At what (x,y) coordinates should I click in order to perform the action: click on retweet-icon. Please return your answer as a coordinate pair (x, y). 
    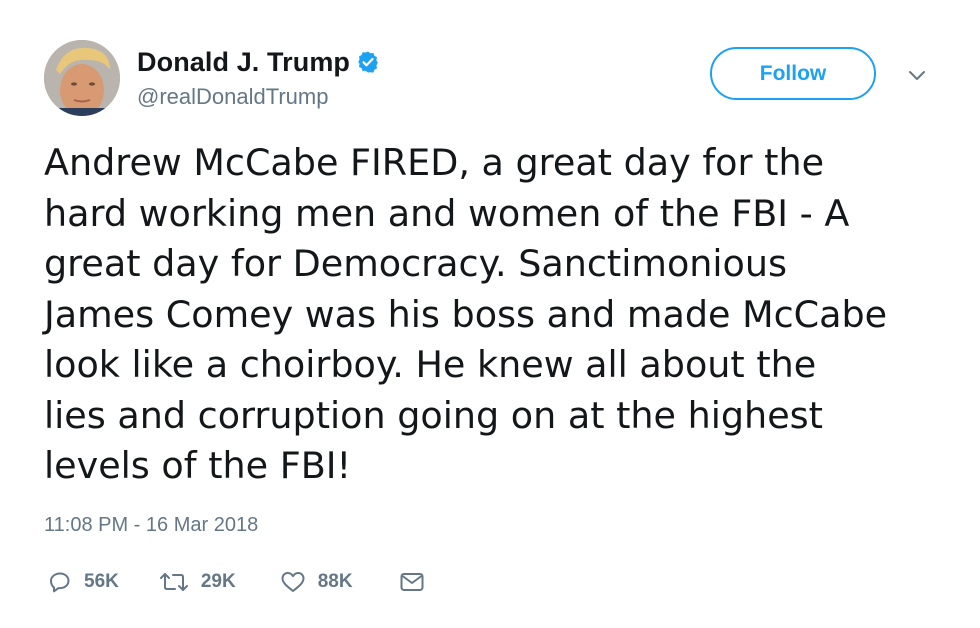
    Looking at the image, I should click on (174, 582).